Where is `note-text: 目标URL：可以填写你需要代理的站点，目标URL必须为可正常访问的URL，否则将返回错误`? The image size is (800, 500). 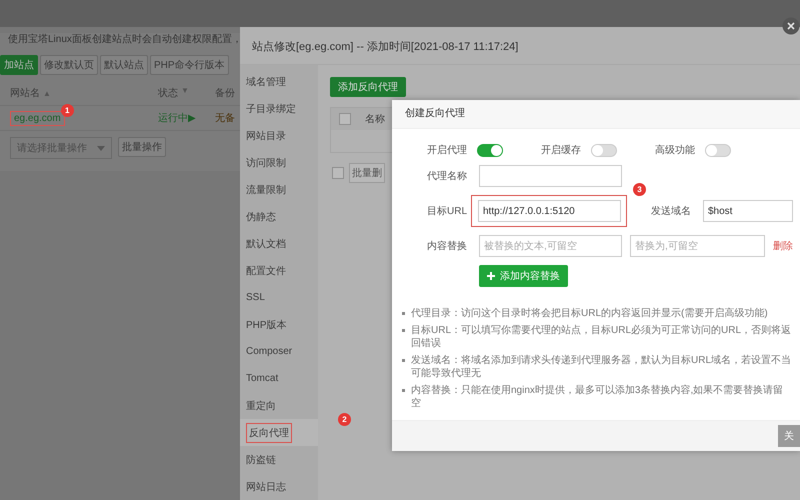
note-text: 目标URL：可以填写你需要代理的站点，目标URL必须为可正常访问的URL，否则将返回错误 is located at coordinates (601, 337).